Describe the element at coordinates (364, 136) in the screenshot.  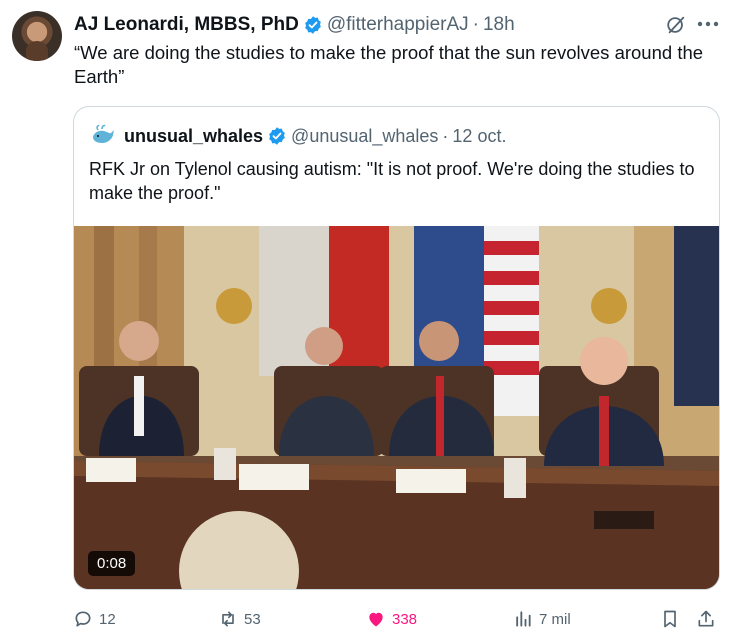
I see `quote-author-handle: @unusual_whales` at that location.